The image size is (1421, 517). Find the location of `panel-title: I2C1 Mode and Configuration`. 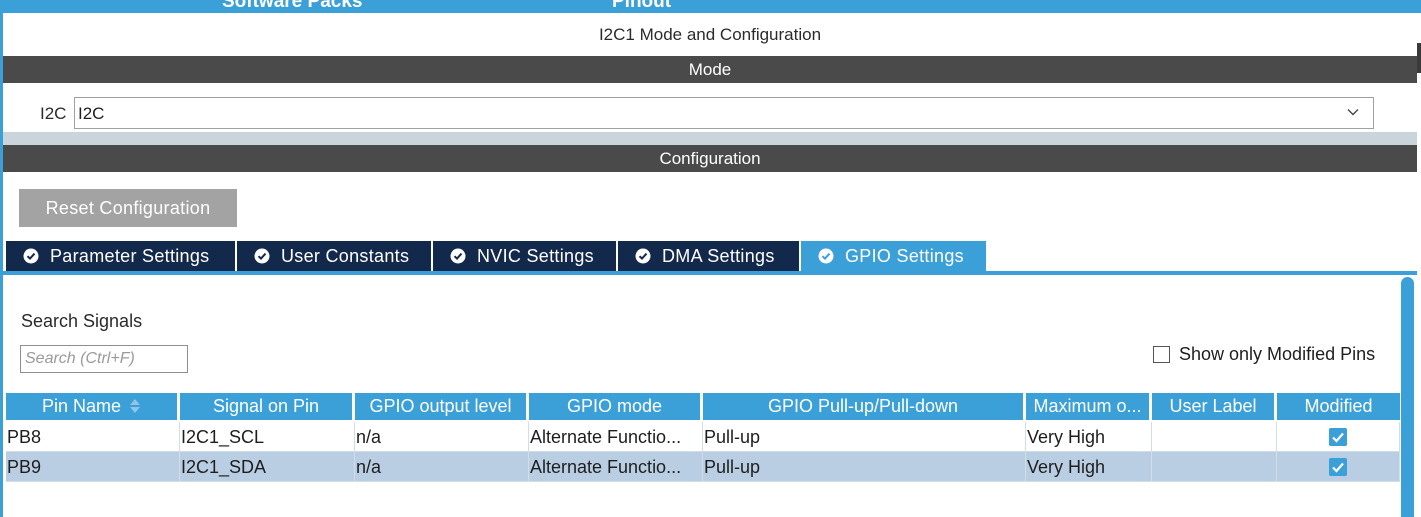

panel-title: I2C1 Mode and Configuration is located at coordinates (710, 34).